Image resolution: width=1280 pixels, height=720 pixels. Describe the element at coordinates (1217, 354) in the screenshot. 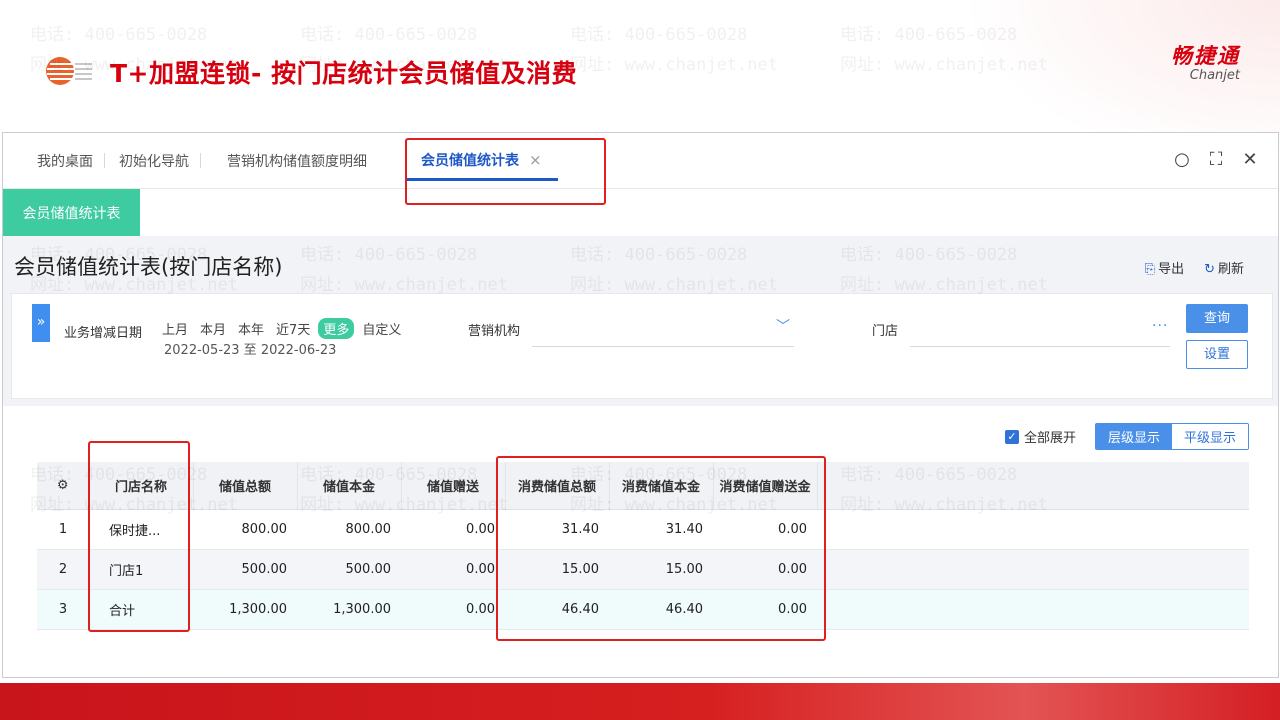

I see `settings-button: 设置` at that location.